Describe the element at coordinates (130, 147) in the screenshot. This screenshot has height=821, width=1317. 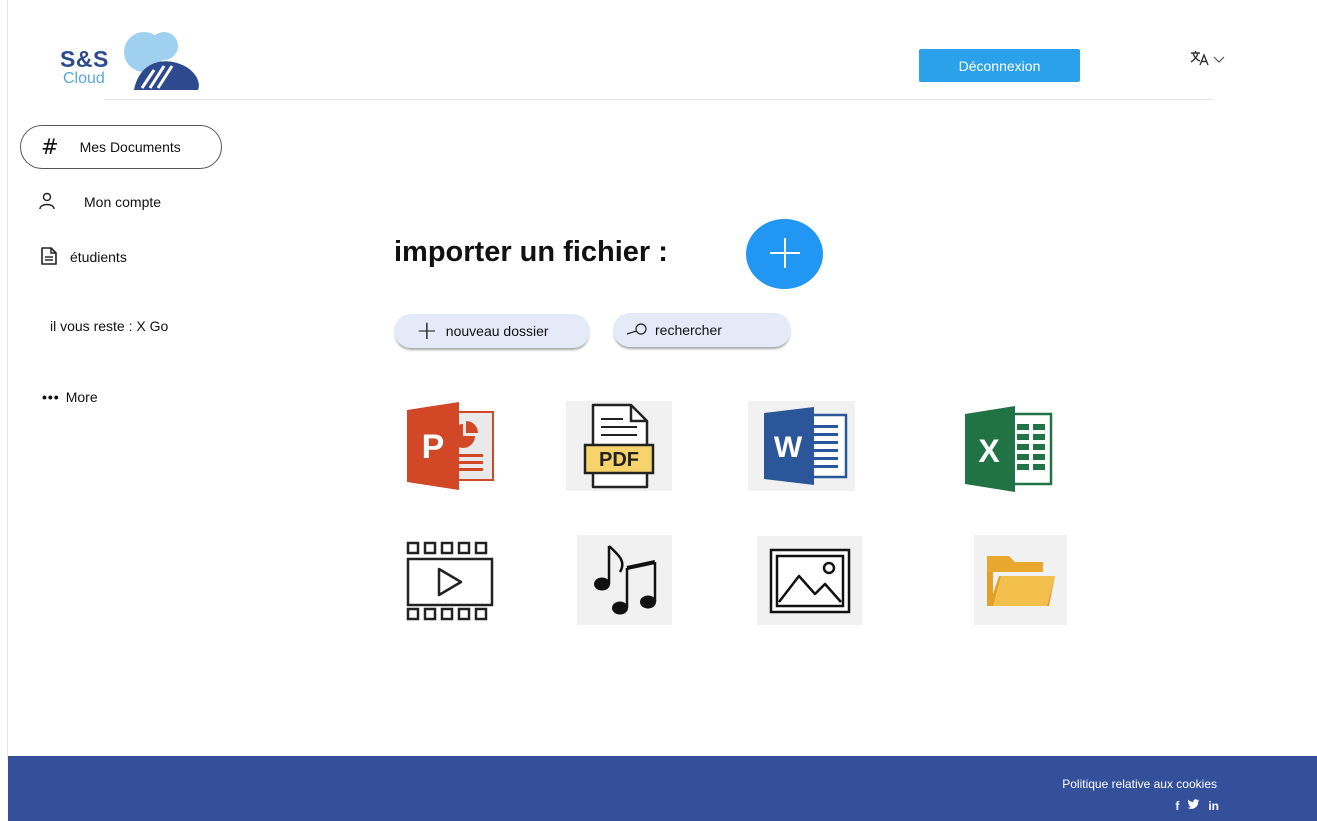
I see `sidebar-item-label: Mes Documents` at that location.